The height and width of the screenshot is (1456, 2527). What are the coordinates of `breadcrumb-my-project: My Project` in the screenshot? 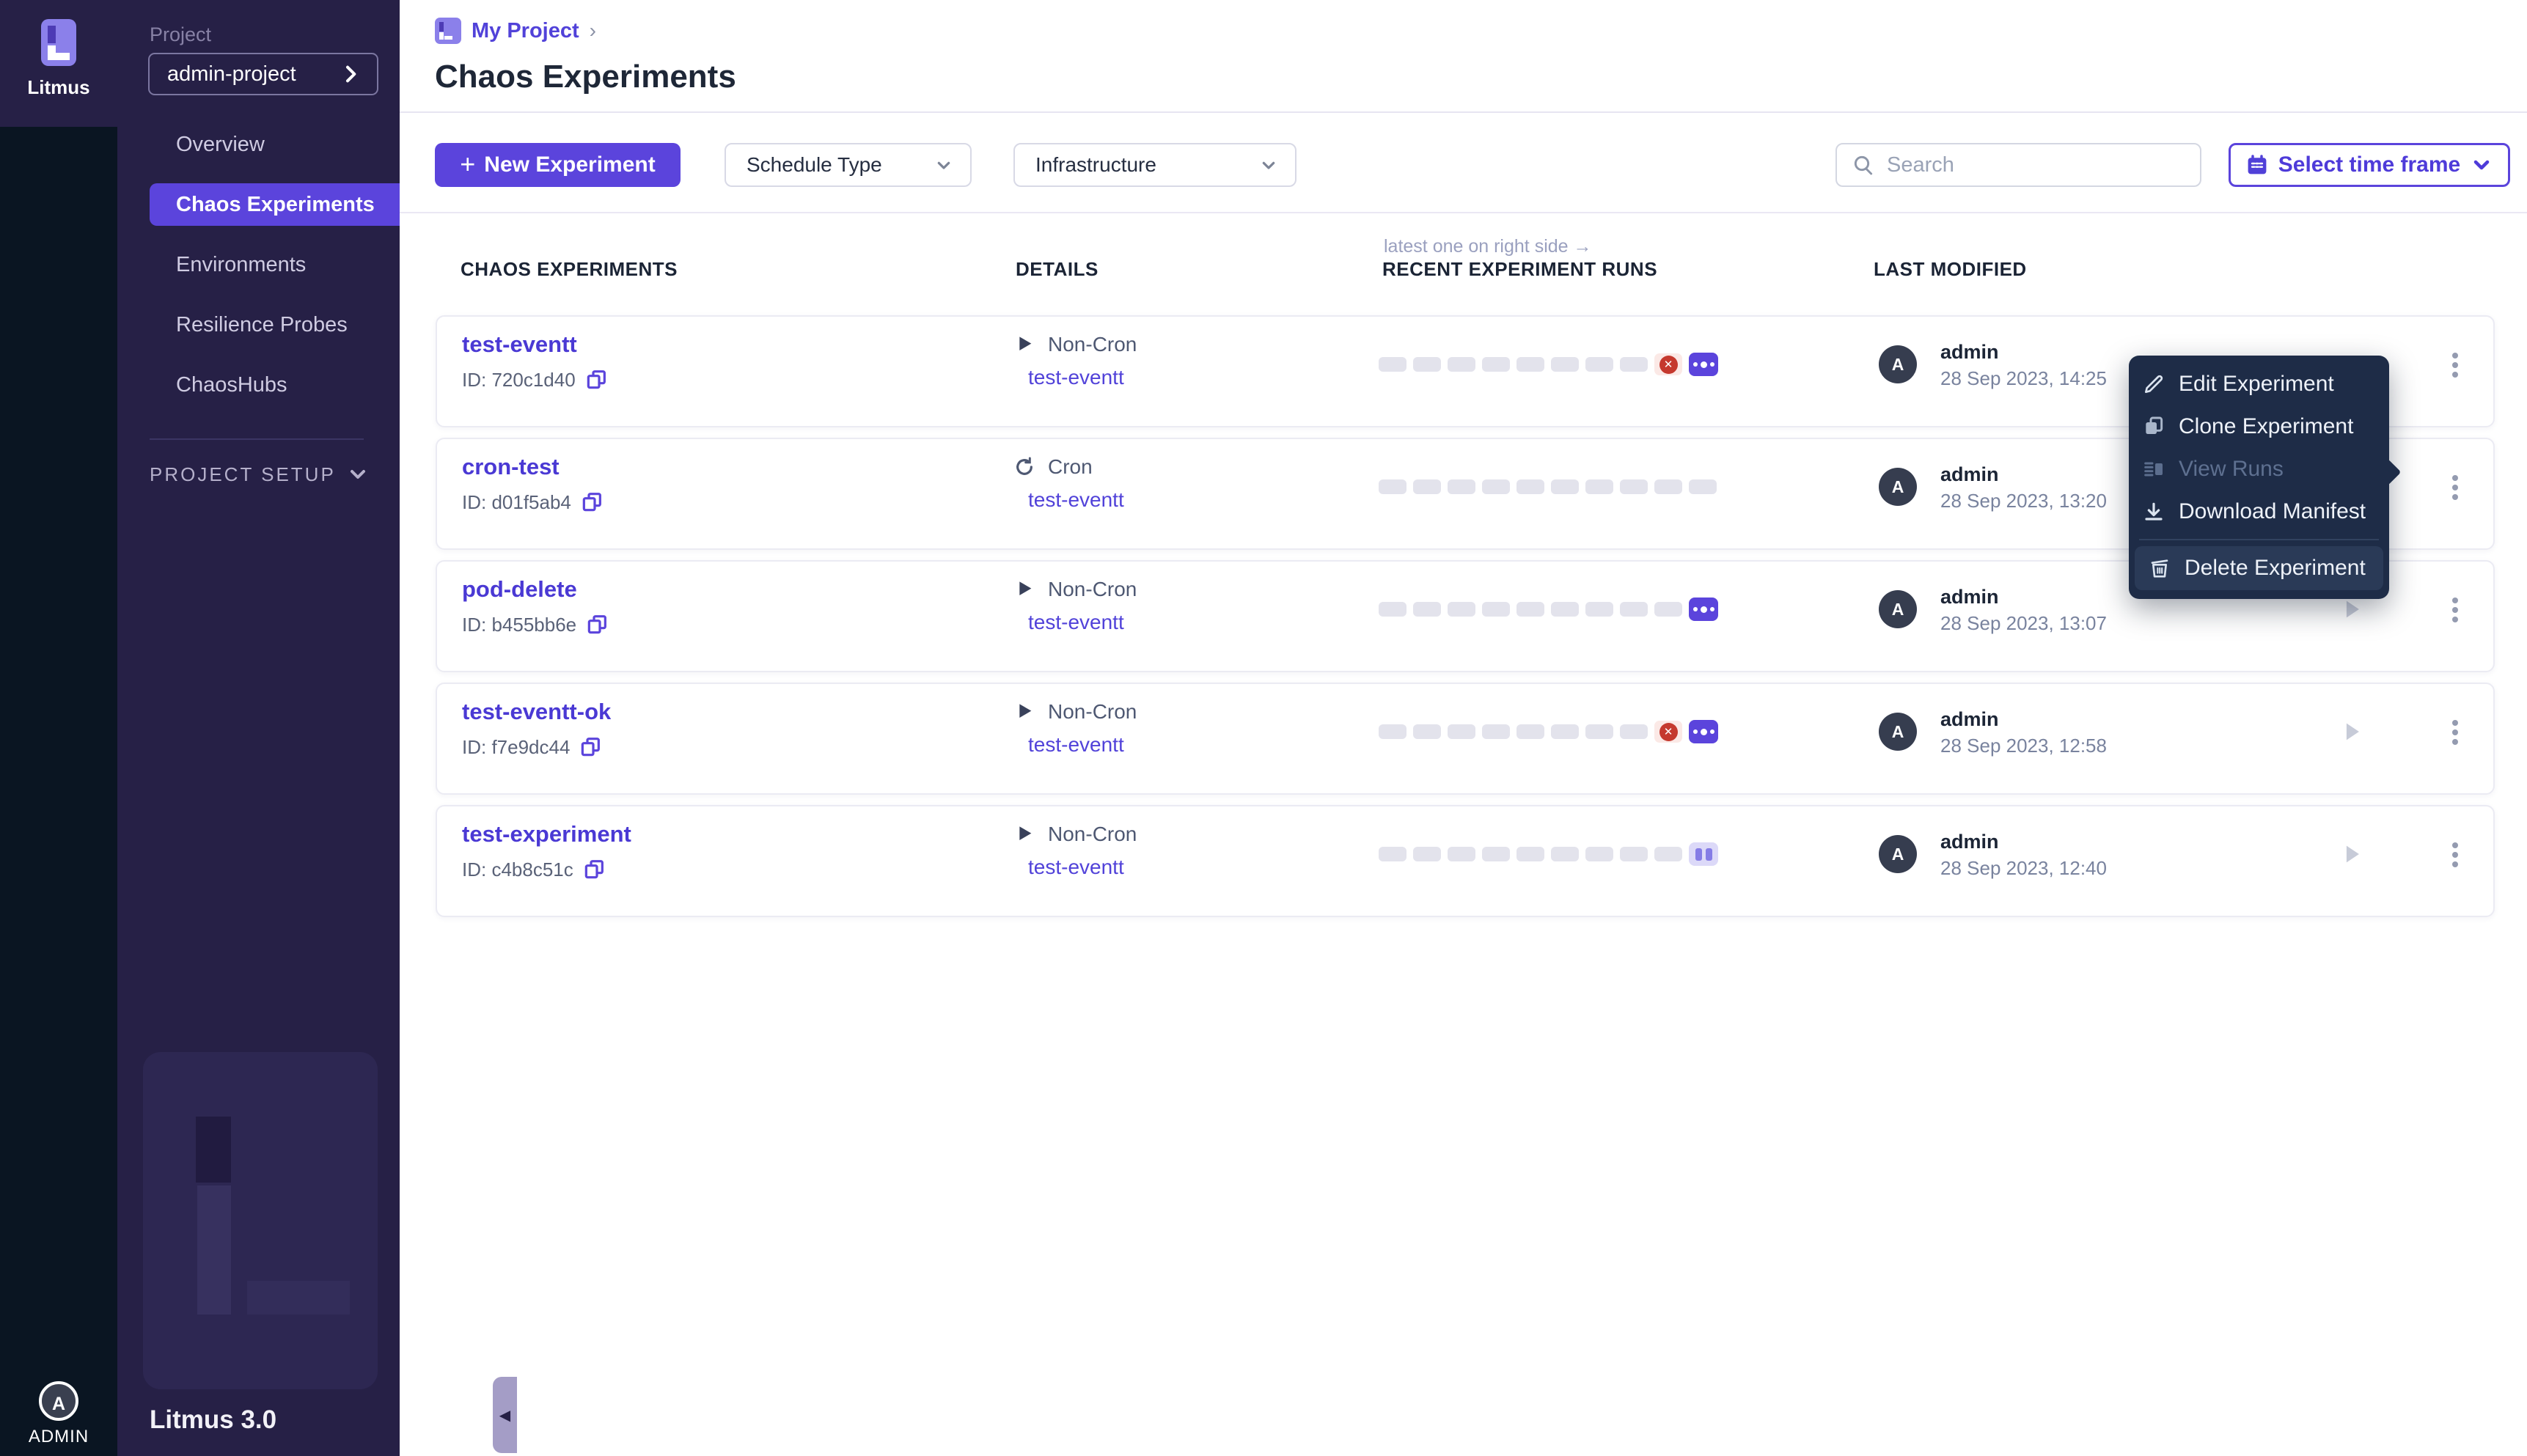 It's located at (525, 31).